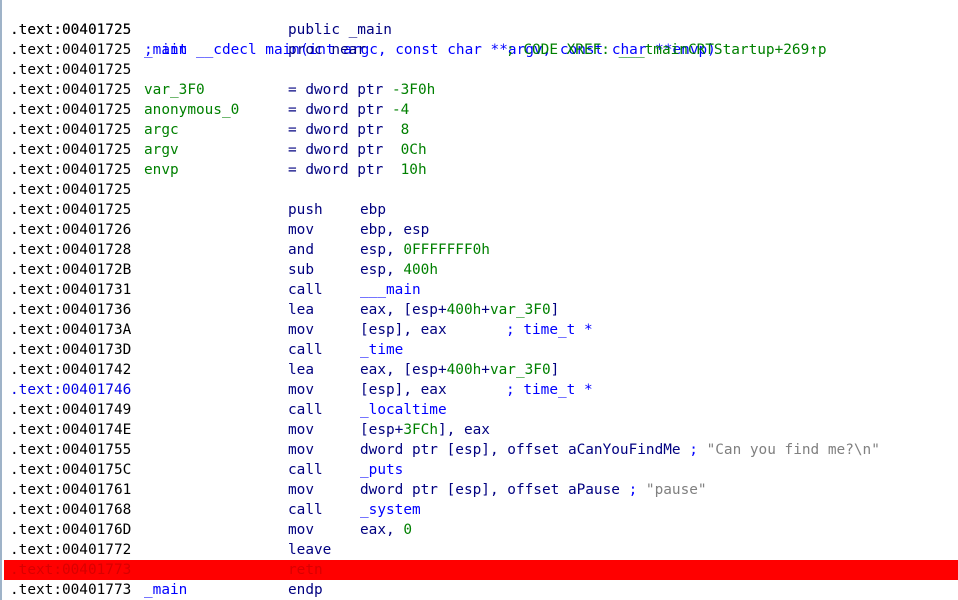 The height and width of the screenshot is (600, 958). What do you see at coordinates (70, 410) in the screenshot?
I see `address: .text:00401749` at bounding box center [70, 410].